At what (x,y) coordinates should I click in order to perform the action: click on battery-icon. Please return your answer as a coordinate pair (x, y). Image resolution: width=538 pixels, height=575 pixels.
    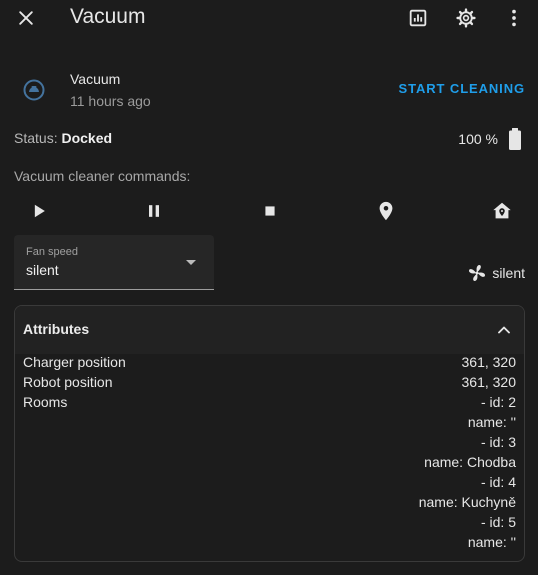
    Looking at the image, I should click on (515, 139).